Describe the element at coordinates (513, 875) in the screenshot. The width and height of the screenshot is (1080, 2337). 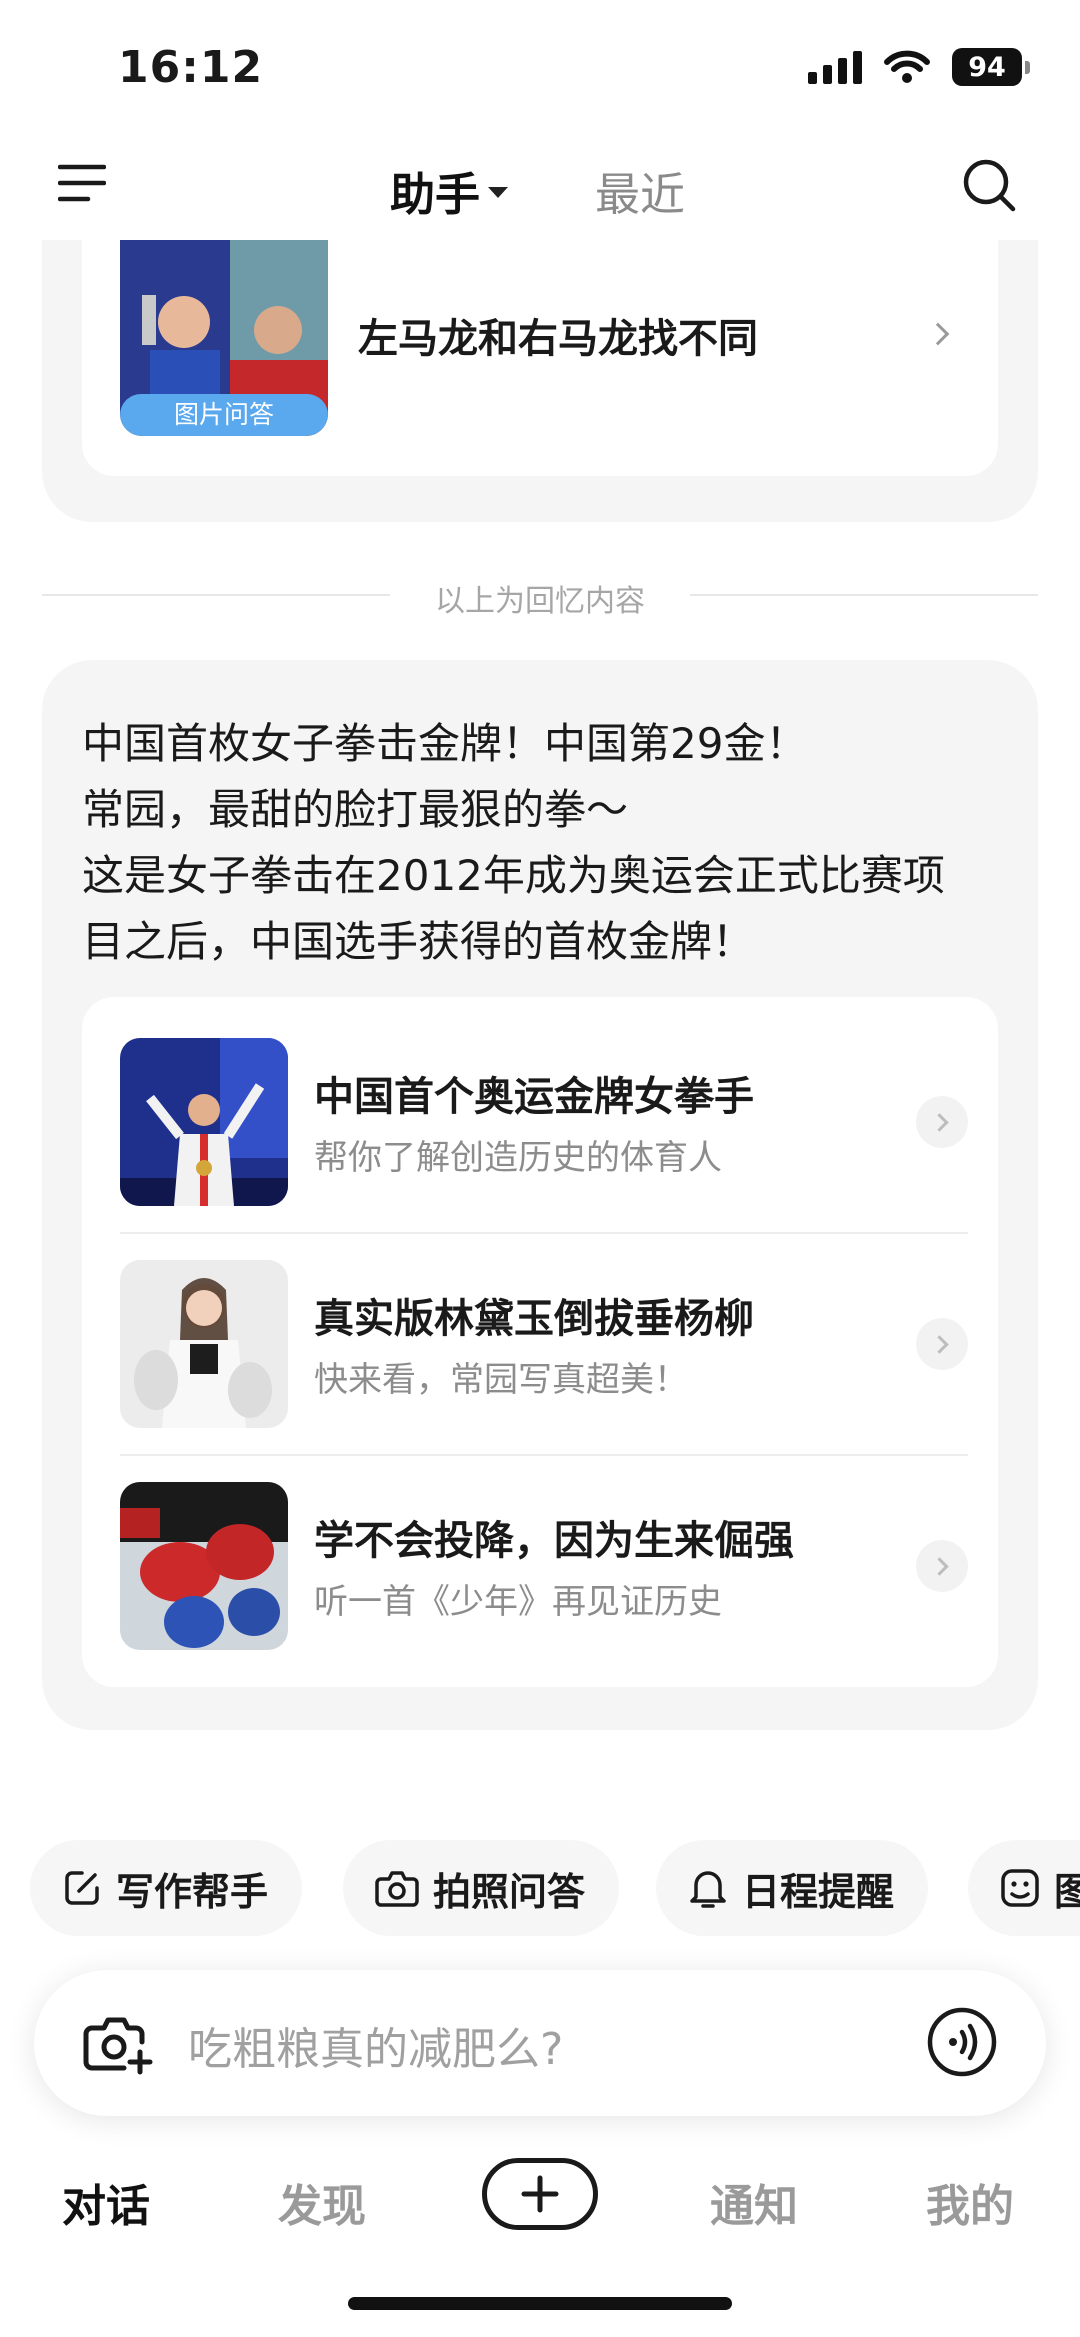
I see `message-line: 这是女子拳击在2012年成为奥运会正式比赛项` at that location.